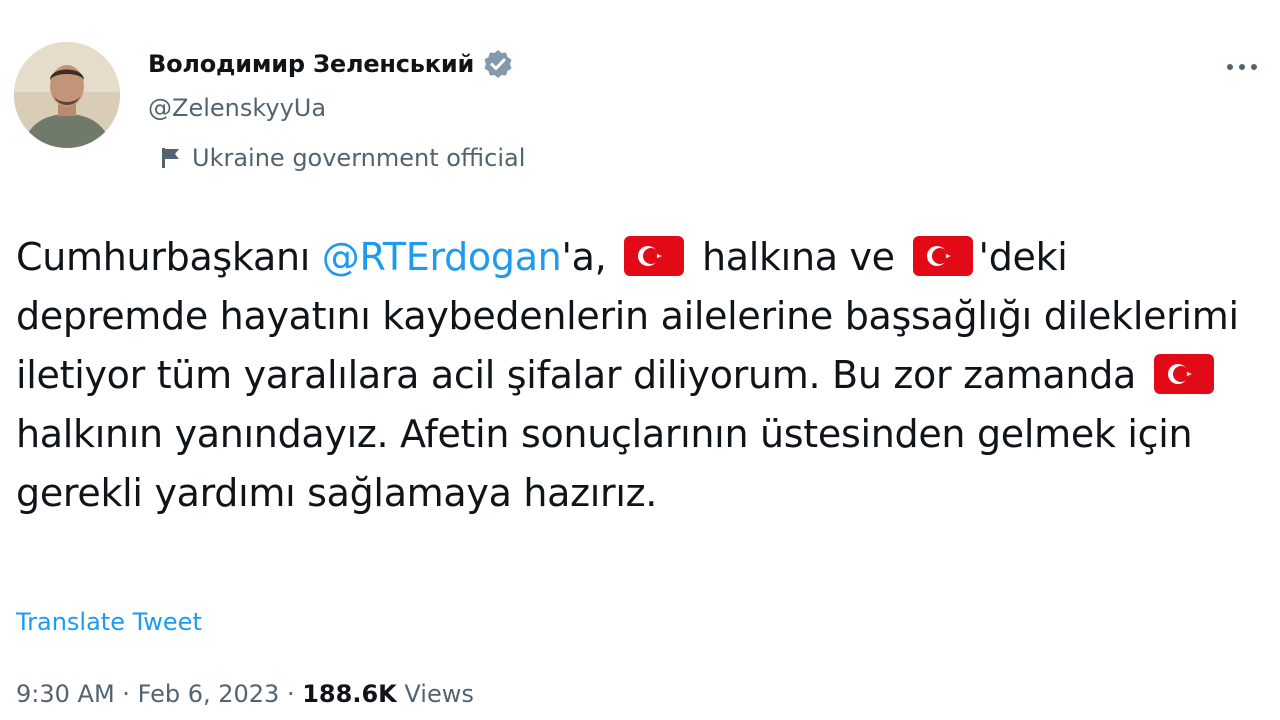 This screenshot has height=720, width=1280. Describe the element at coordinates (109, 622) in the screenshot. I see `translate-tweet-link: Translate Tweet` at that location.